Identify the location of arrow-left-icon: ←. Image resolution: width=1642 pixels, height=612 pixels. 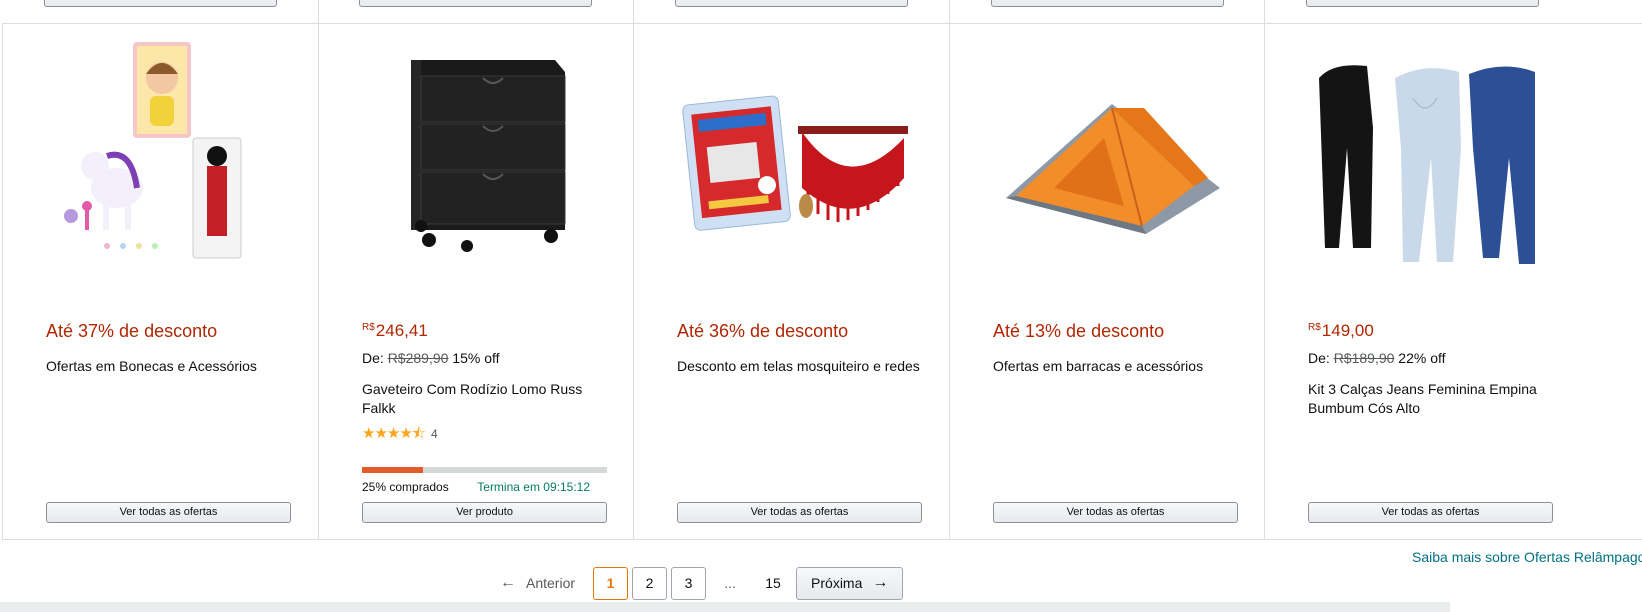
(508, 582).